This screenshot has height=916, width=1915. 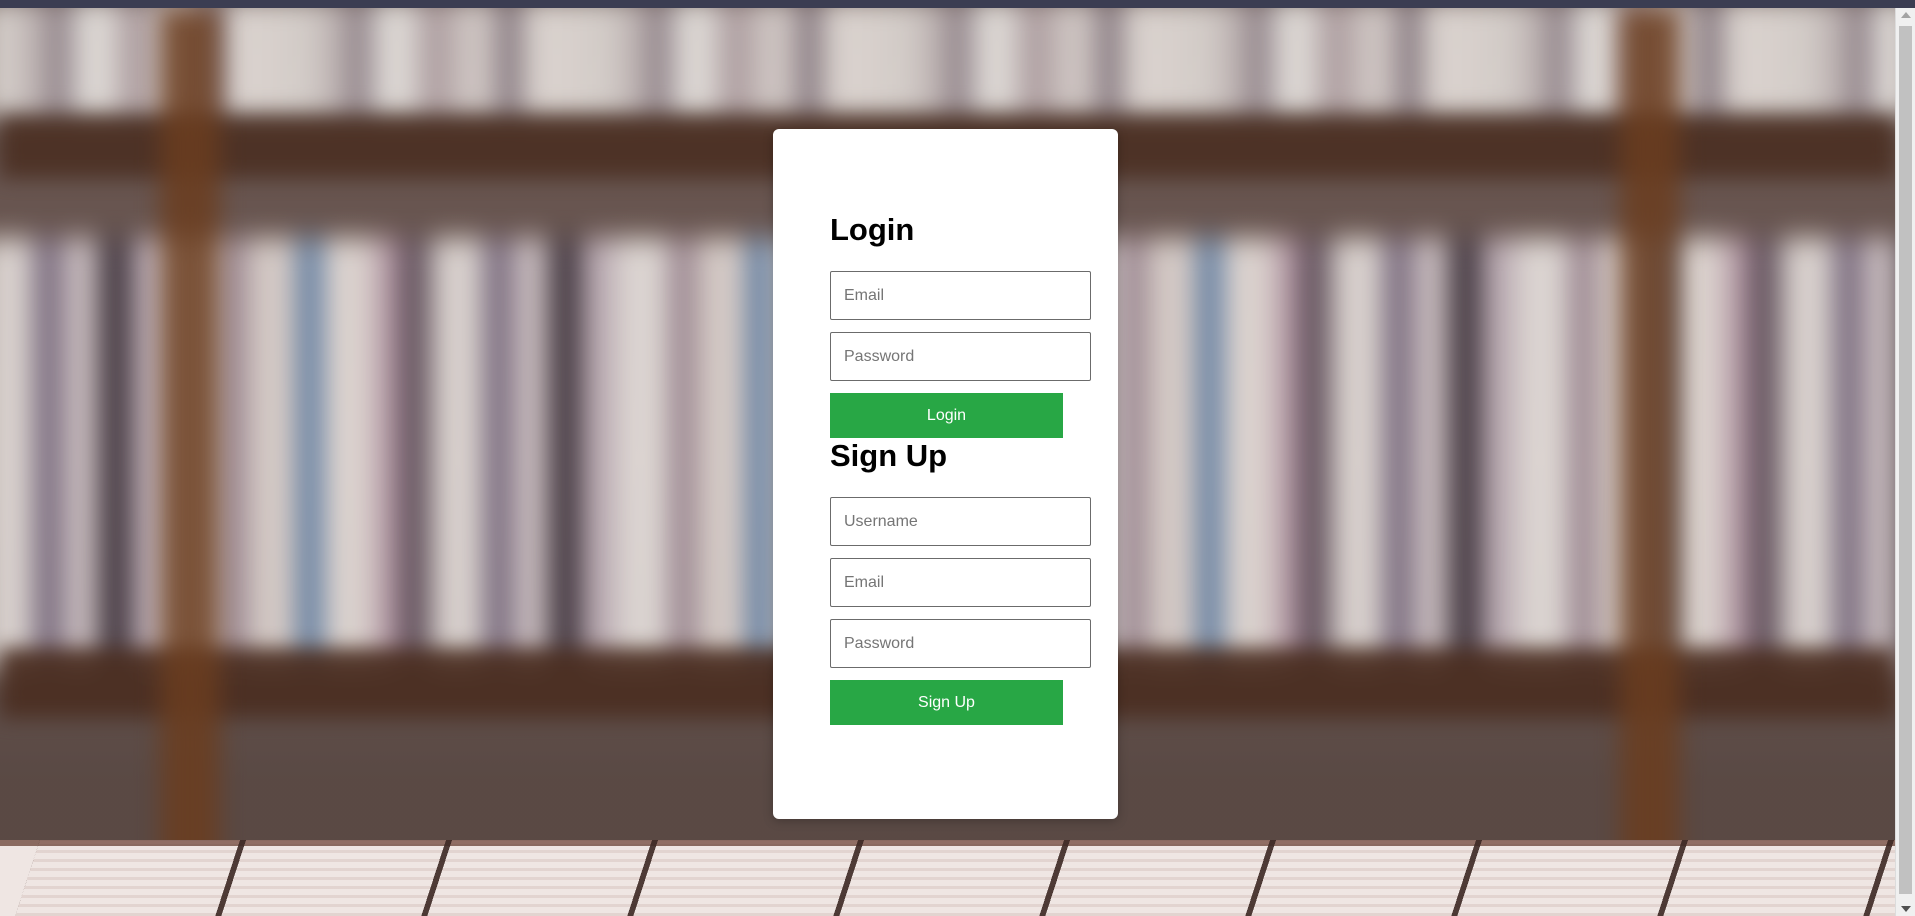 What do you see at coordinates (872, 229) in the screenshot?
I see `login-title: Login` at bounding box center [872, 229].